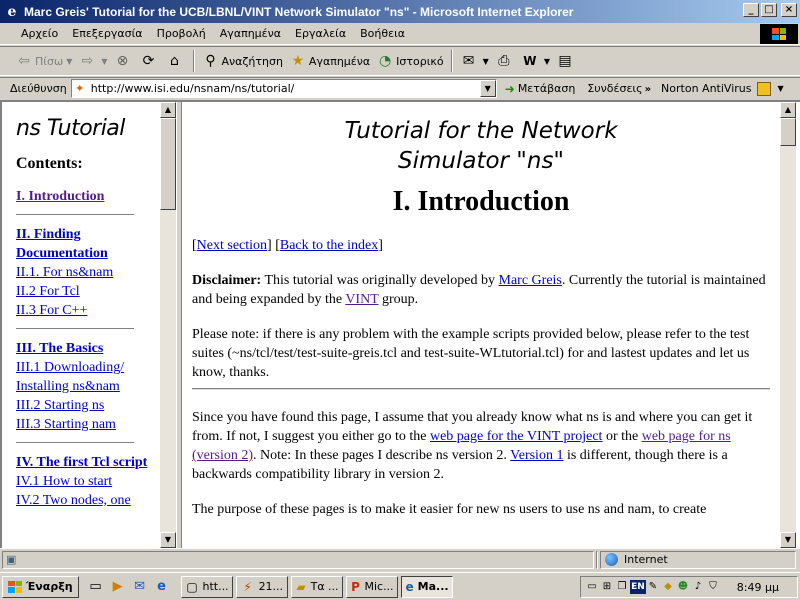  Describe the element at coordinates (298, 61) in the screenshot. I see `favorites-star-icon: ★` at that location.